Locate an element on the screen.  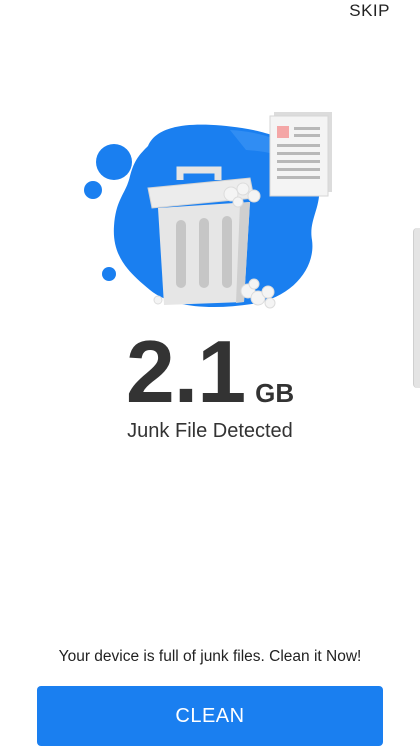
junk-size-unit: GB is located at coordinates (275, 393).